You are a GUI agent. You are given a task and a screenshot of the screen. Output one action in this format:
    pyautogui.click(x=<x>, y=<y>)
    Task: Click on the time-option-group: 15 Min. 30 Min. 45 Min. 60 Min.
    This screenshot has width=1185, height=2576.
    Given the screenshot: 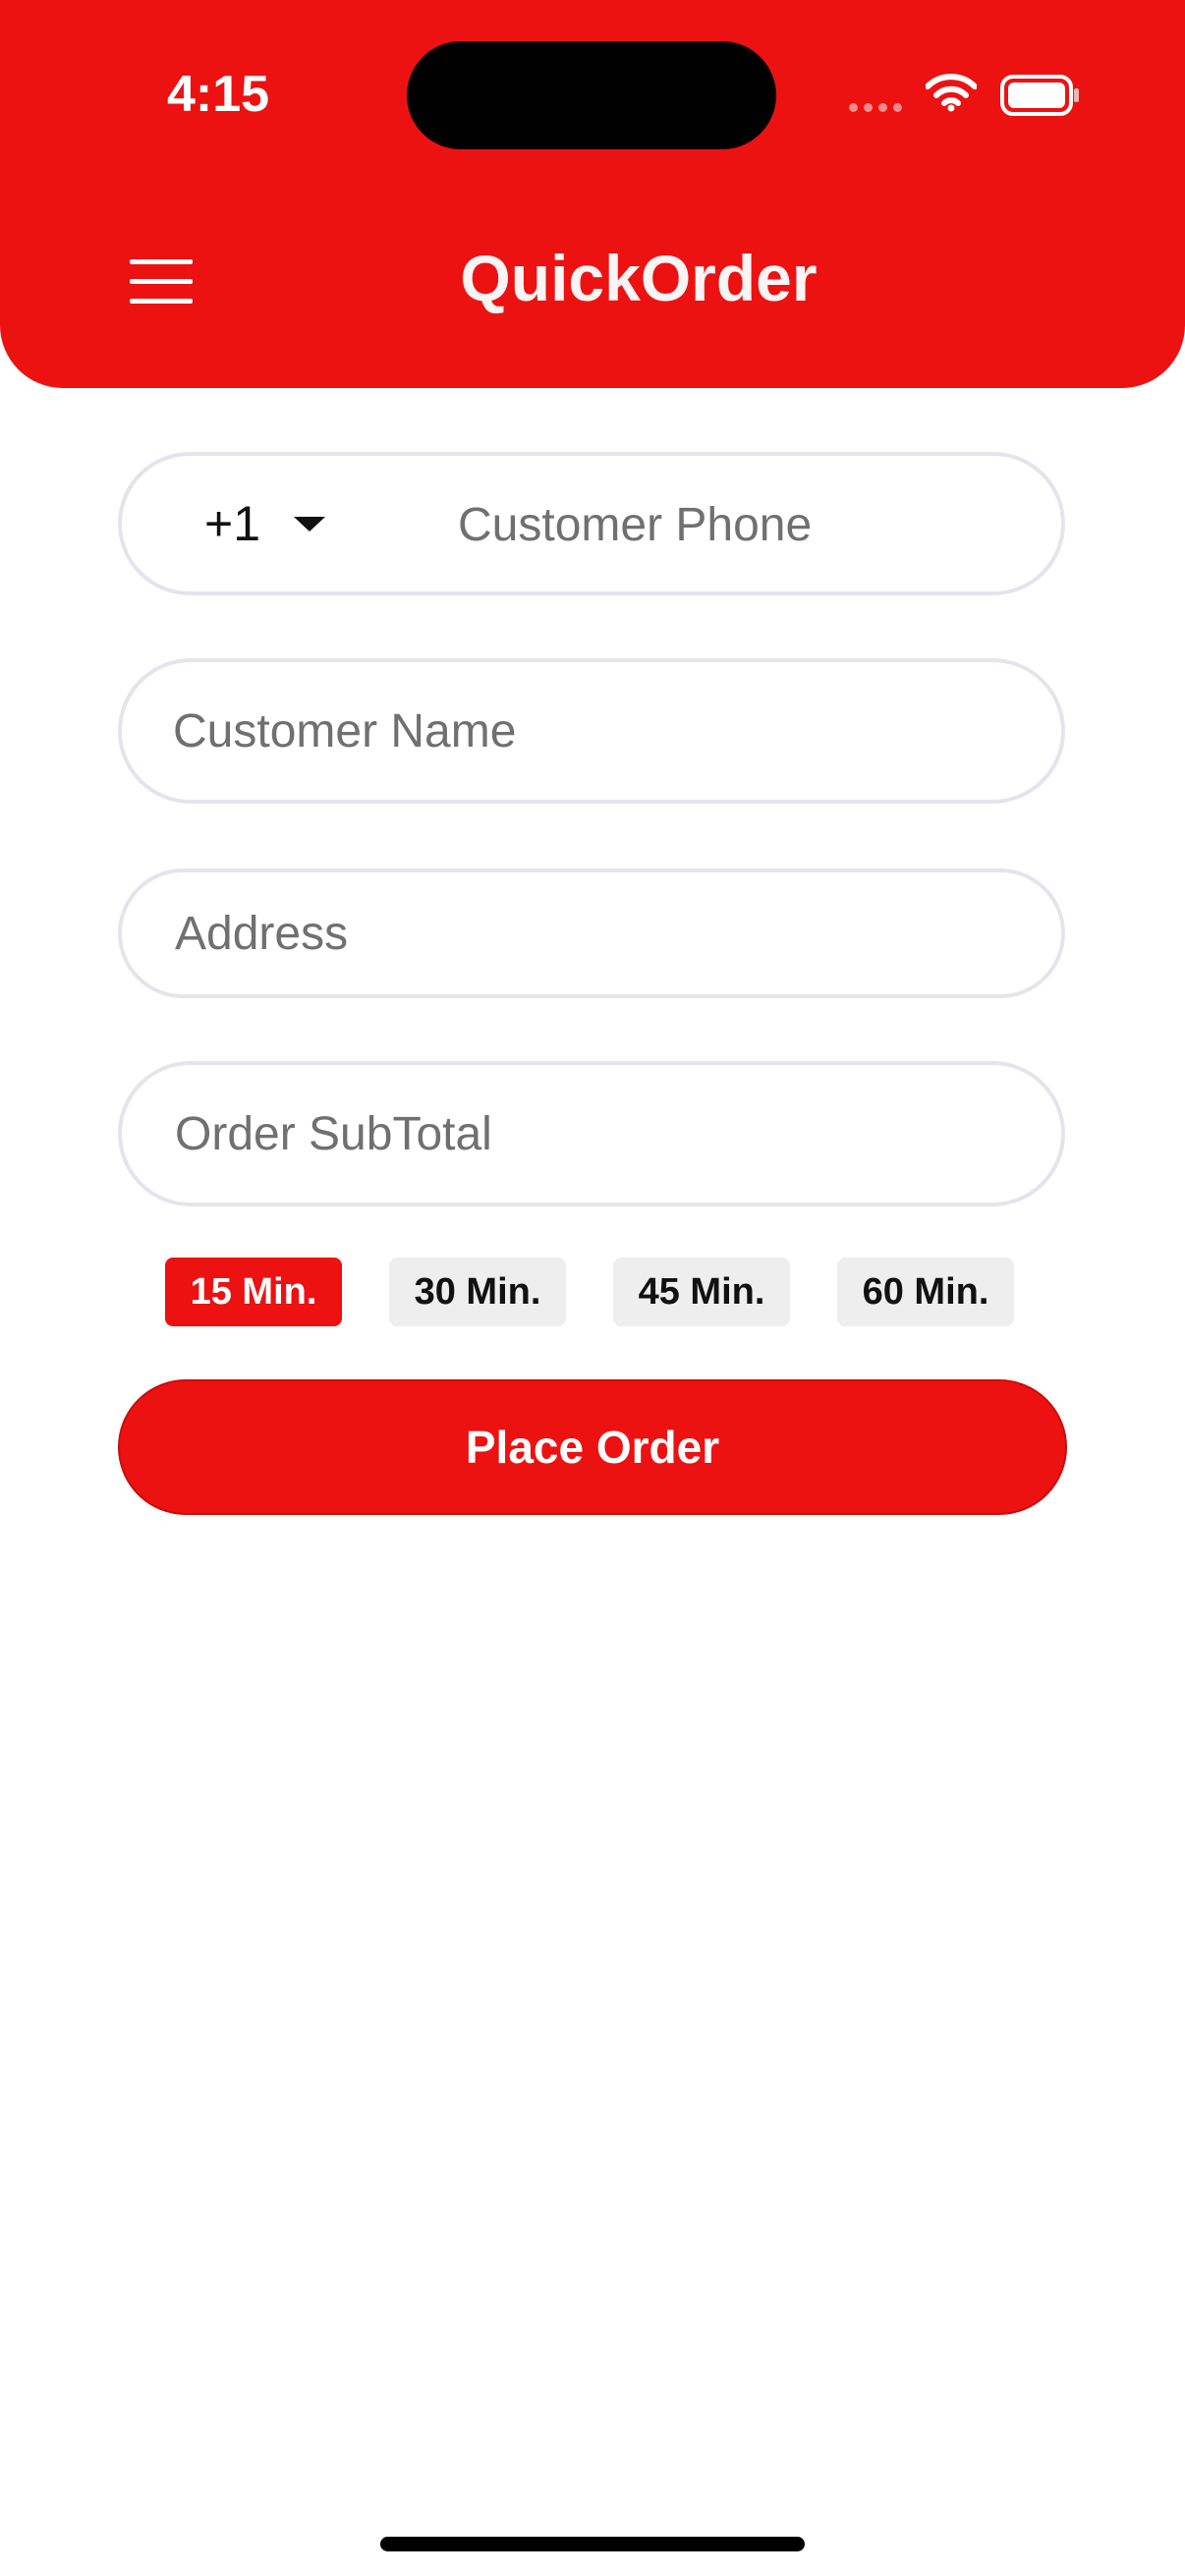 What is the action you would take?
    pyautogui.click(x=590, y=1292)
    